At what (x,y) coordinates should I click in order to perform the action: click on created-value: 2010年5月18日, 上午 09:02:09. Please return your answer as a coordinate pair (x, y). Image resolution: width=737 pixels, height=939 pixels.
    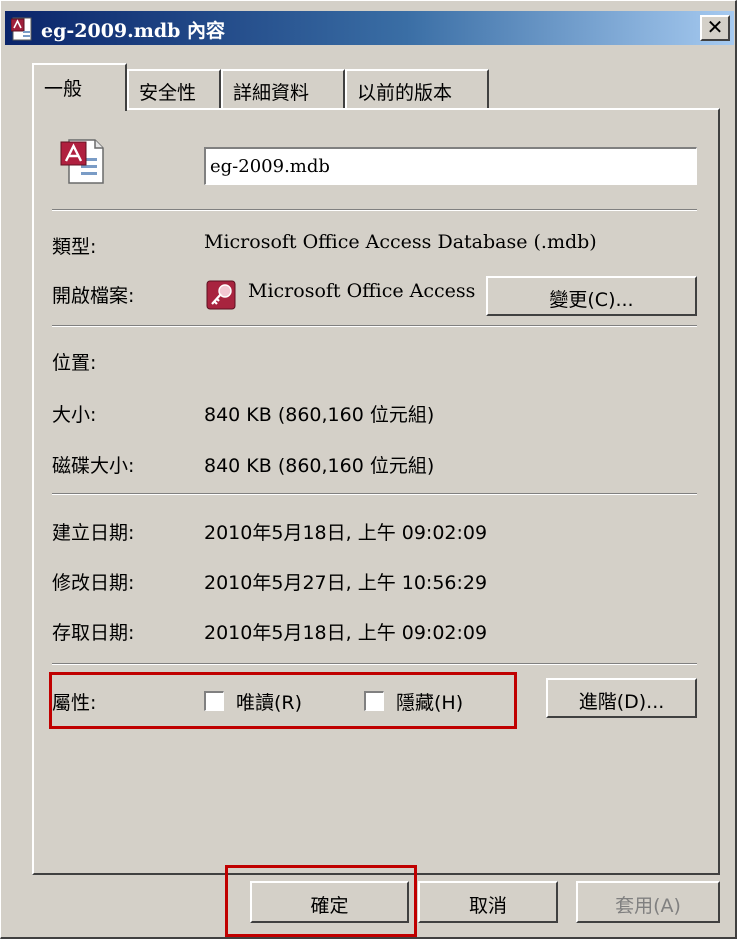
    Looking at the image, I should click on (346, 533).